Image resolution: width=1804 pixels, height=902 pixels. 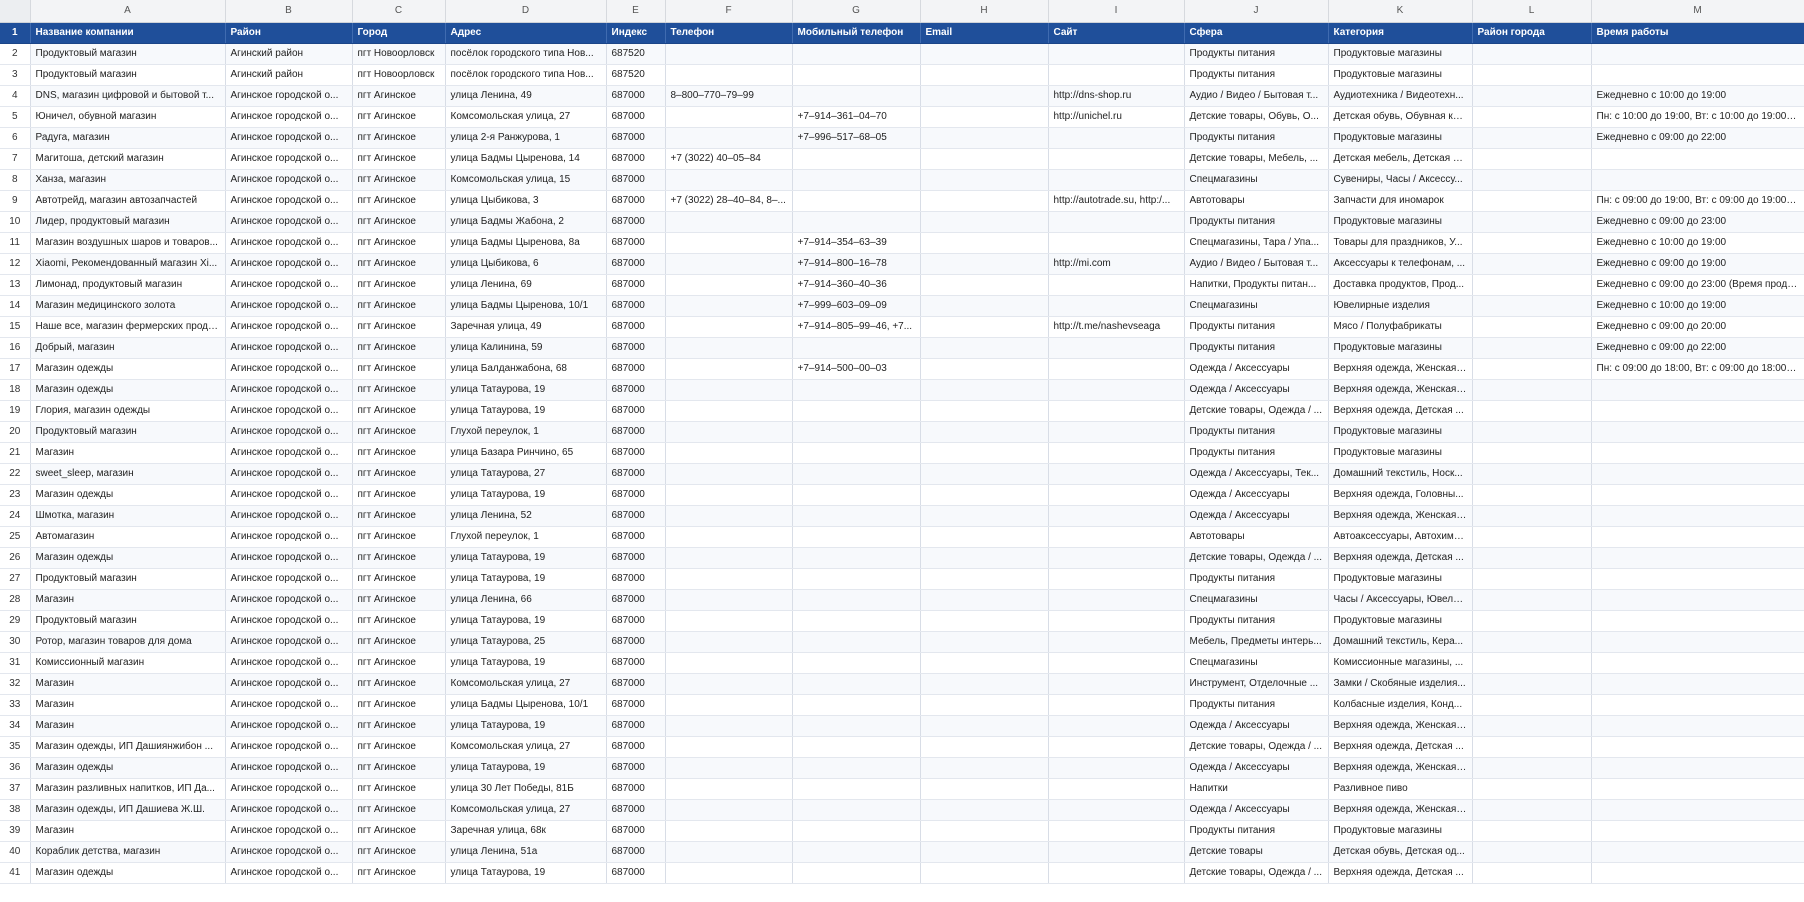 I want to click on row-number: 18, so click(x=15, y=390).